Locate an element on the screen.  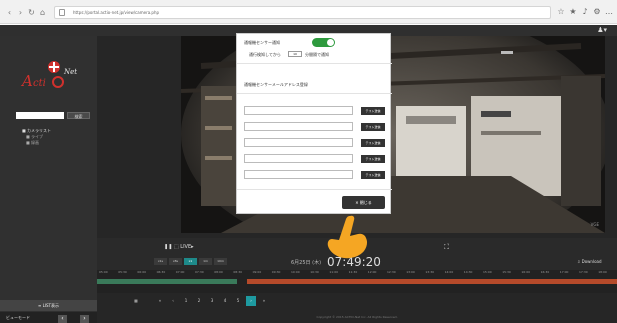
page-button: 2 is located at coordinates (199, 301).